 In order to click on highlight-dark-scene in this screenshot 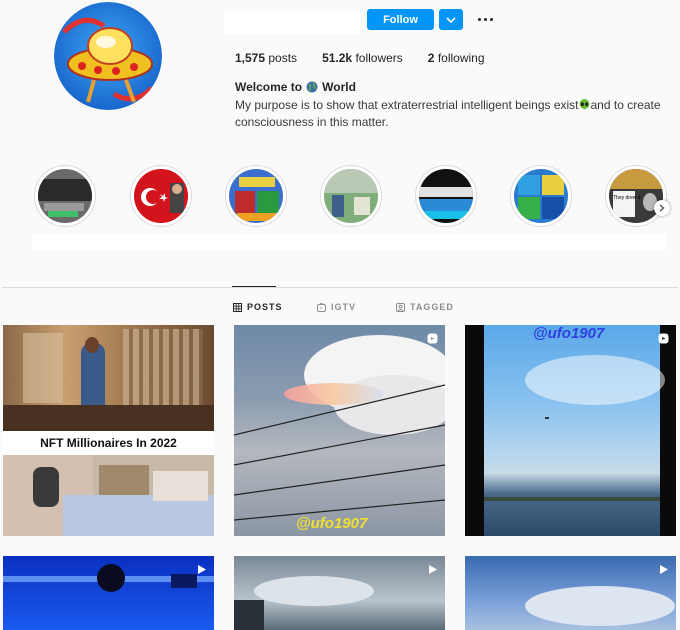, I will do `click(65, 196)`.